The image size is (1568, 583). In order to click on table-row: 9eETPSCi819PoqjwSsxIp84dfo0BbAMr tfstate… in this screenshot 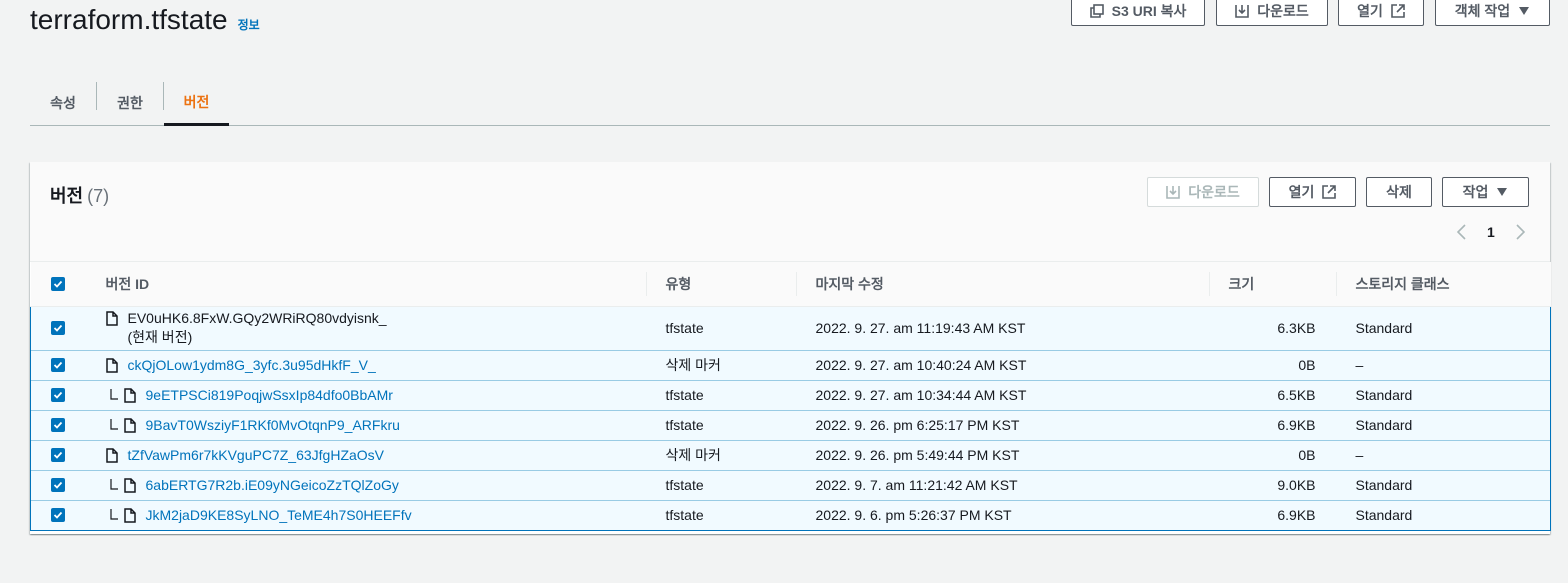, I will do `click(790, 394)`.